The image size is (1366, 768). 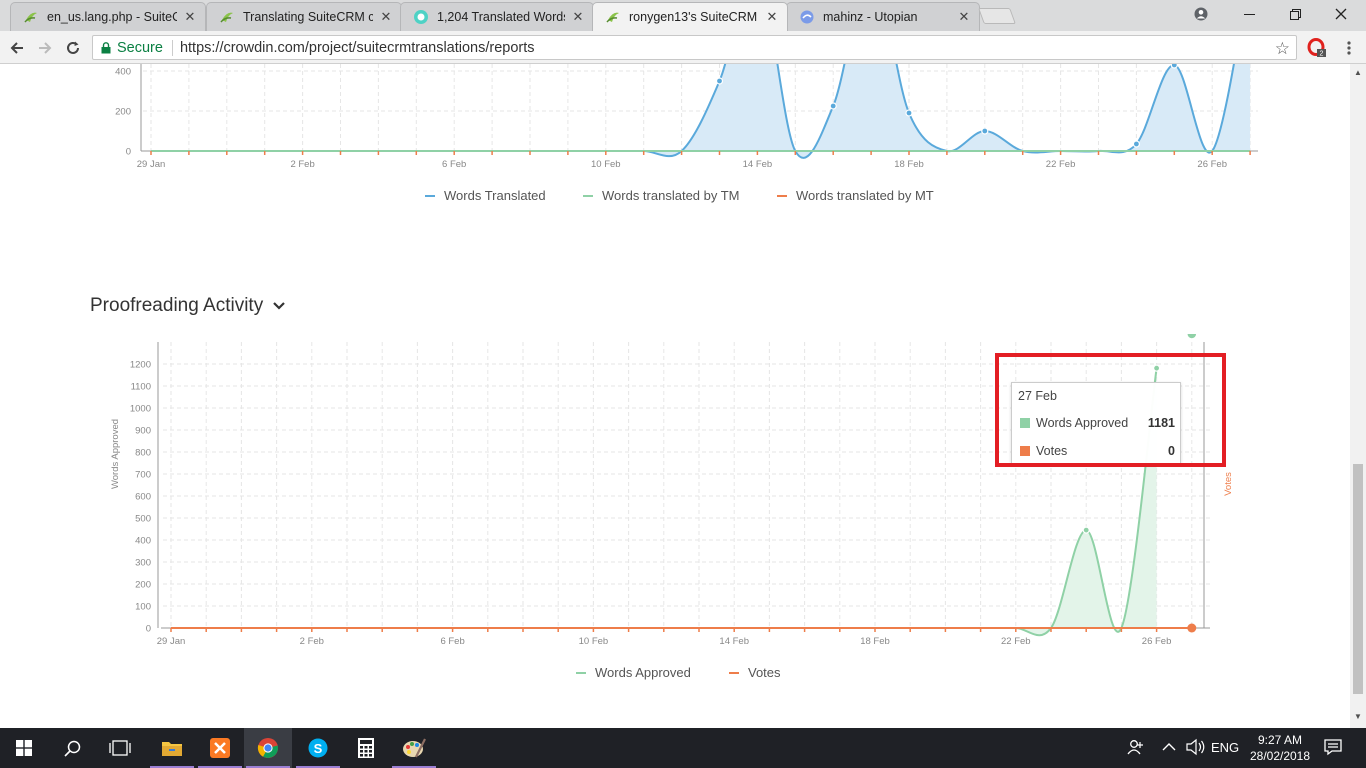 What do you see at coordinates (633, 672) in the screenshot?
I see `legend-words-approved: Words Approved` at bounding box center [633, 672].